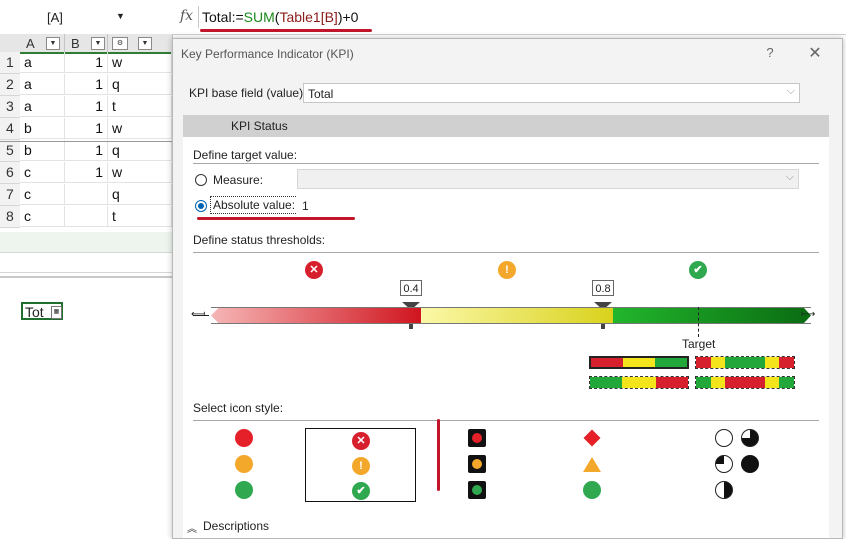 This screenshot has width=846, height=539. Describe the element at coordinates (738, 465) in the screenshot. I see `icon-style-quarters` at that location.